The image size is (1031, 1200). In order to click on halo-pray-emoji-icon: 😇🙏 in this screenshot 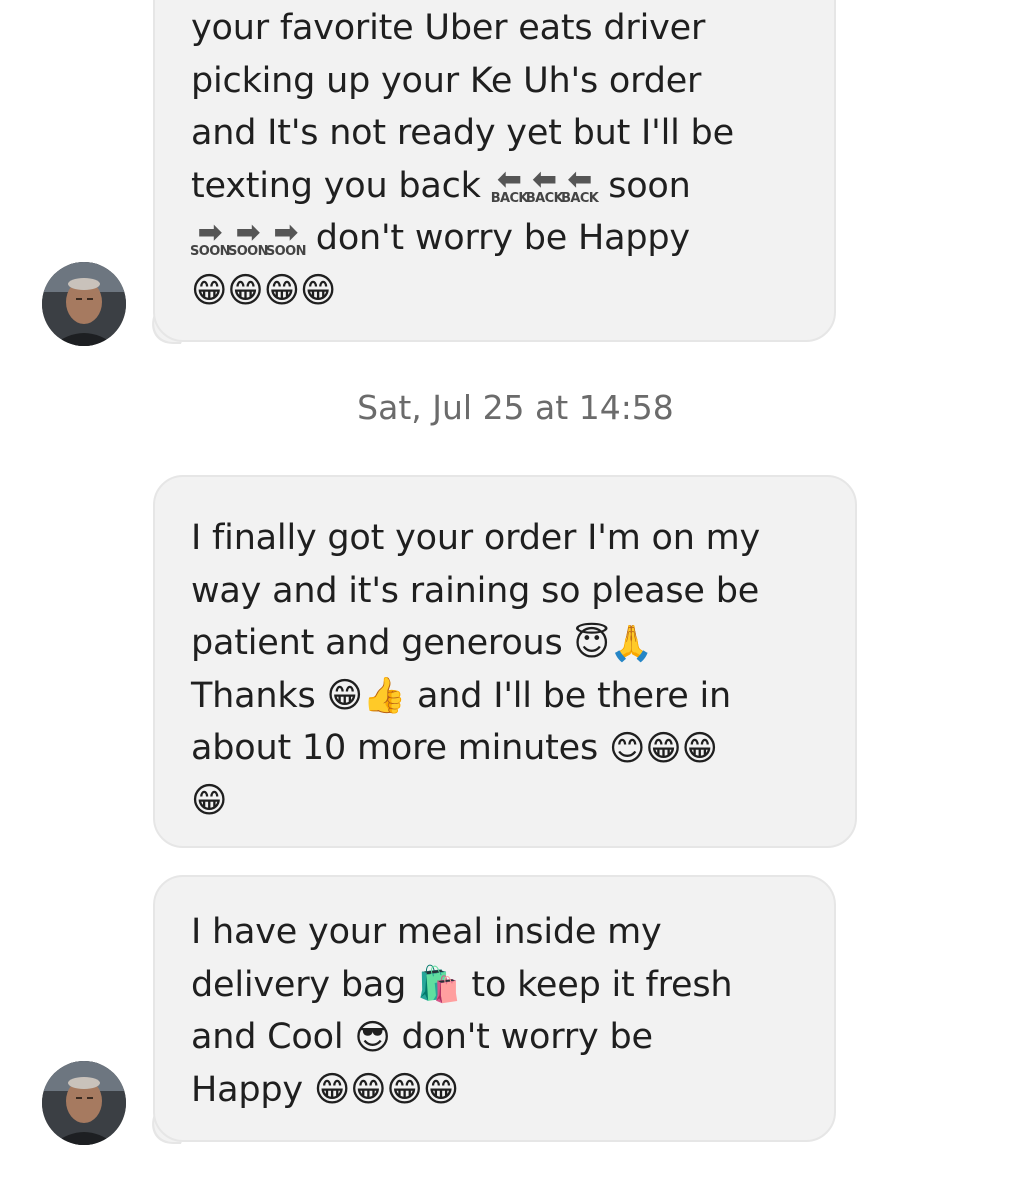, I will do `click(613, 643)`.